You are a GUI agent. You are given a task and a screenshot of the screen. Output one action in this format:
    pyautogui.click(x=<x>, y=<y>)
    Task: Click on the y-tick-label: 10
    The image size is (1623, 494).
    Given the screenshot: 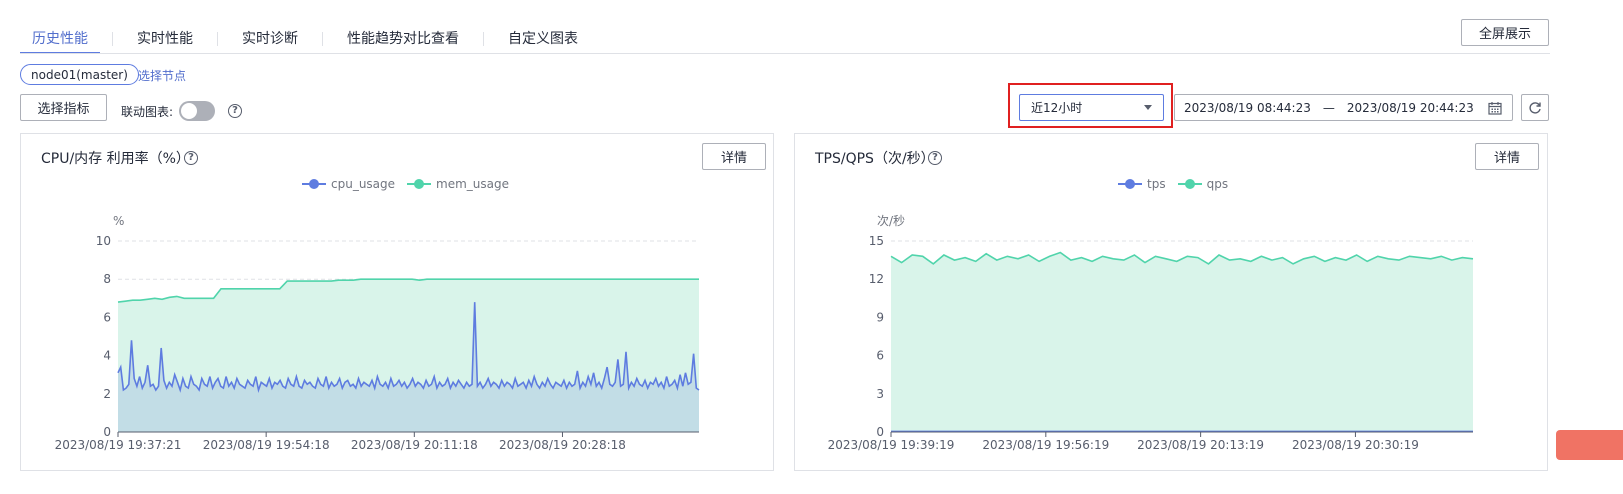 What is the action you would take?
    pyautogui.click(x=103, y=241)
    